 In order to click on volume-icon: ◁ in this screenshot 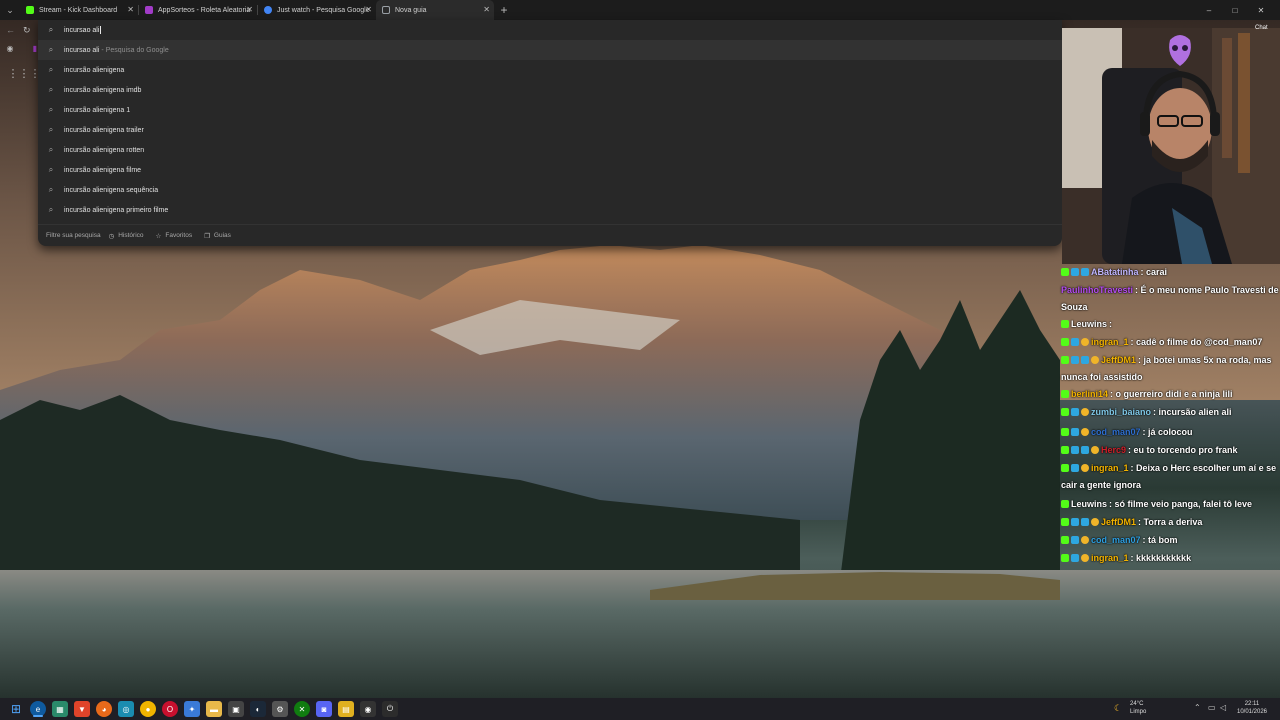, I will do `click(1223, 707)`.